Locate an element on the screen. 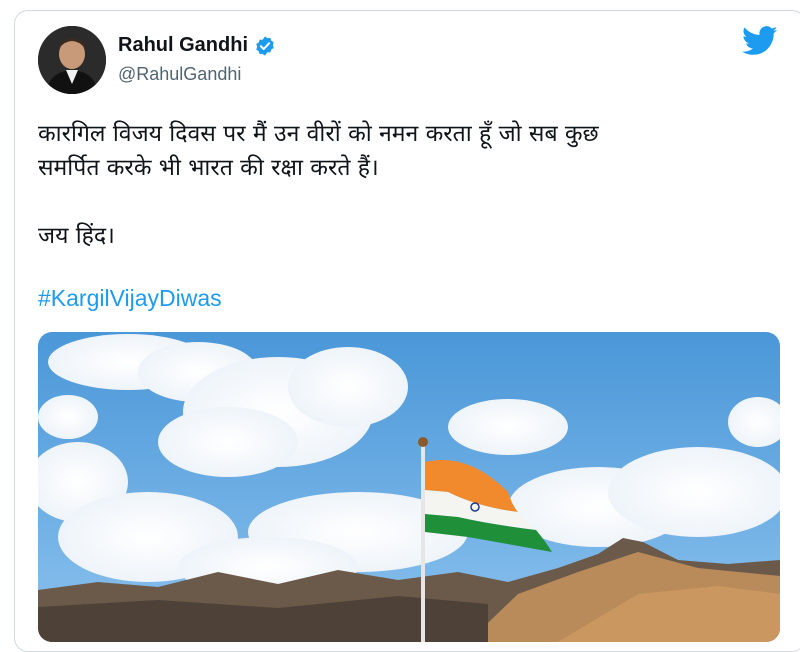  display-name: Rahul Gandhi is located at coordinates (183, 45).